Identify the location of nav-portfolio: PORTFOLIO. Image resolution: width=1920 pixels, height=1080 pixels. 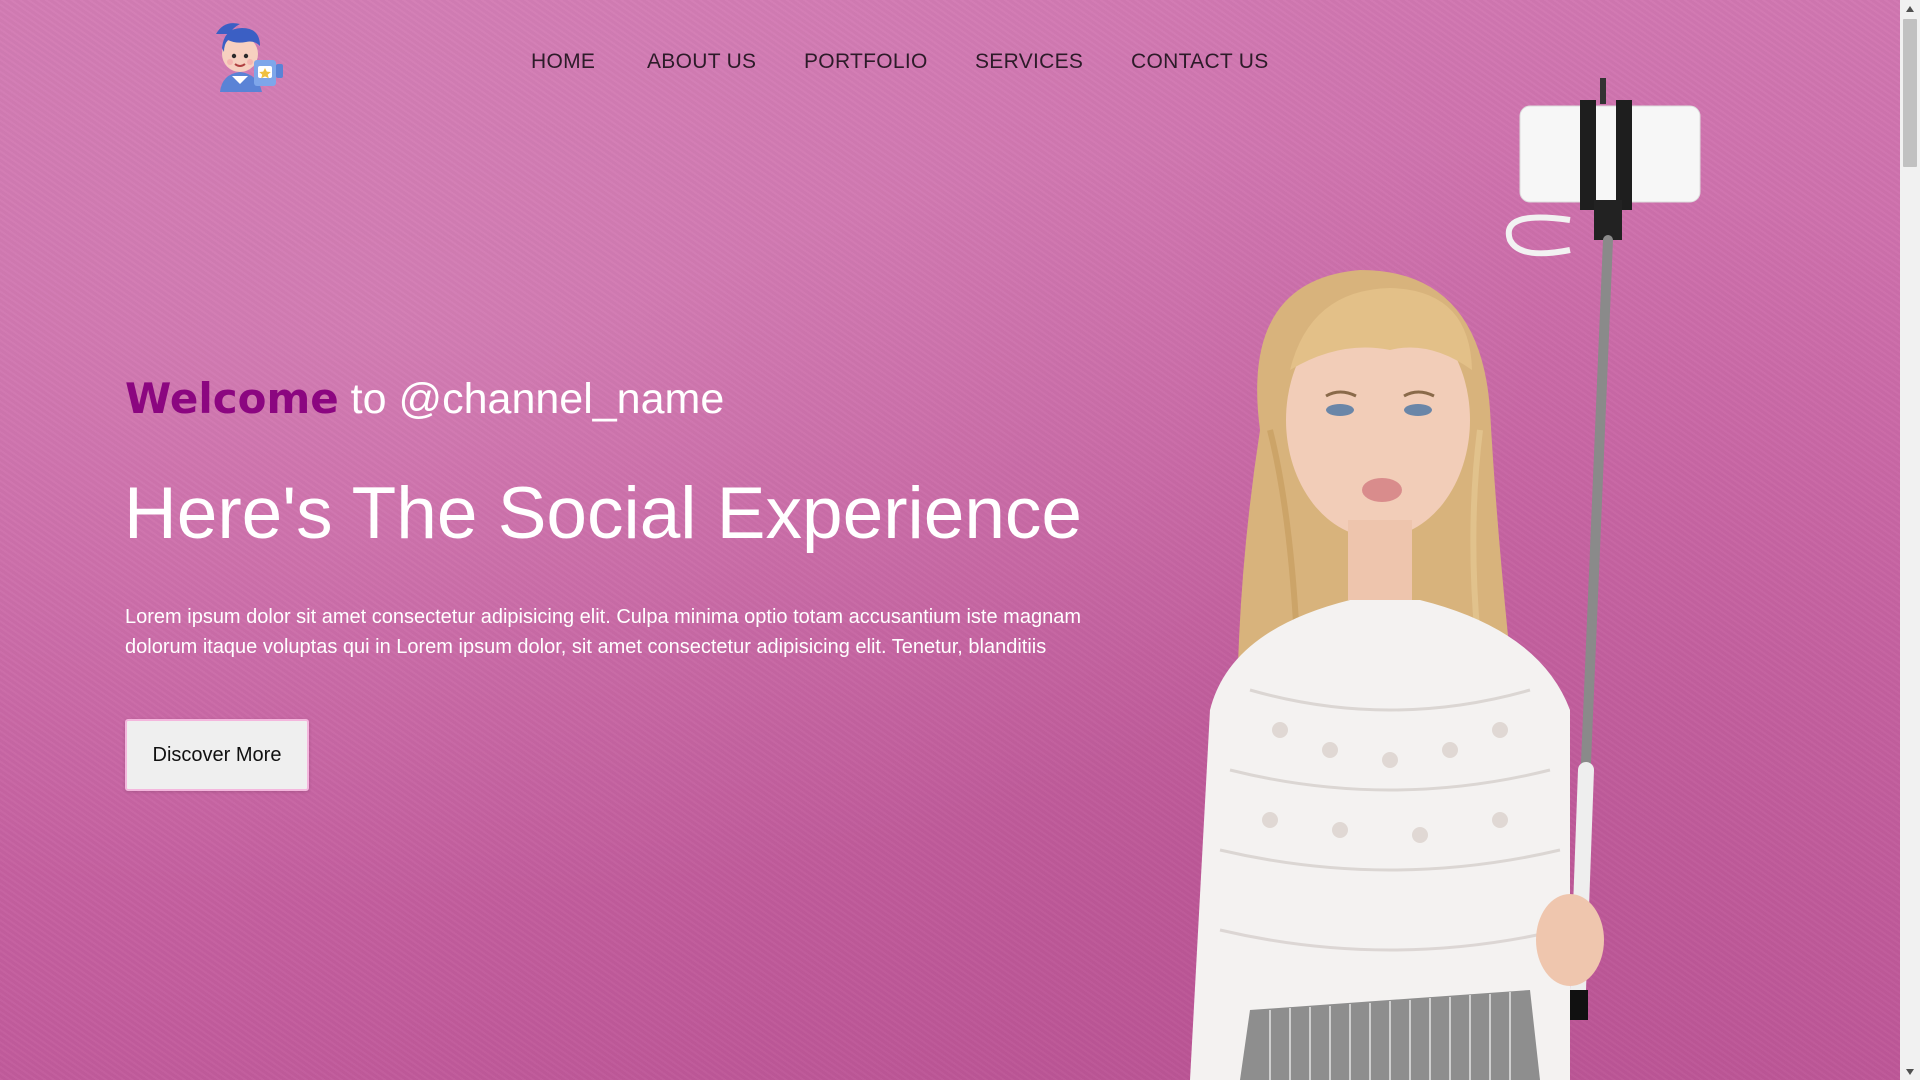
(866, 62).